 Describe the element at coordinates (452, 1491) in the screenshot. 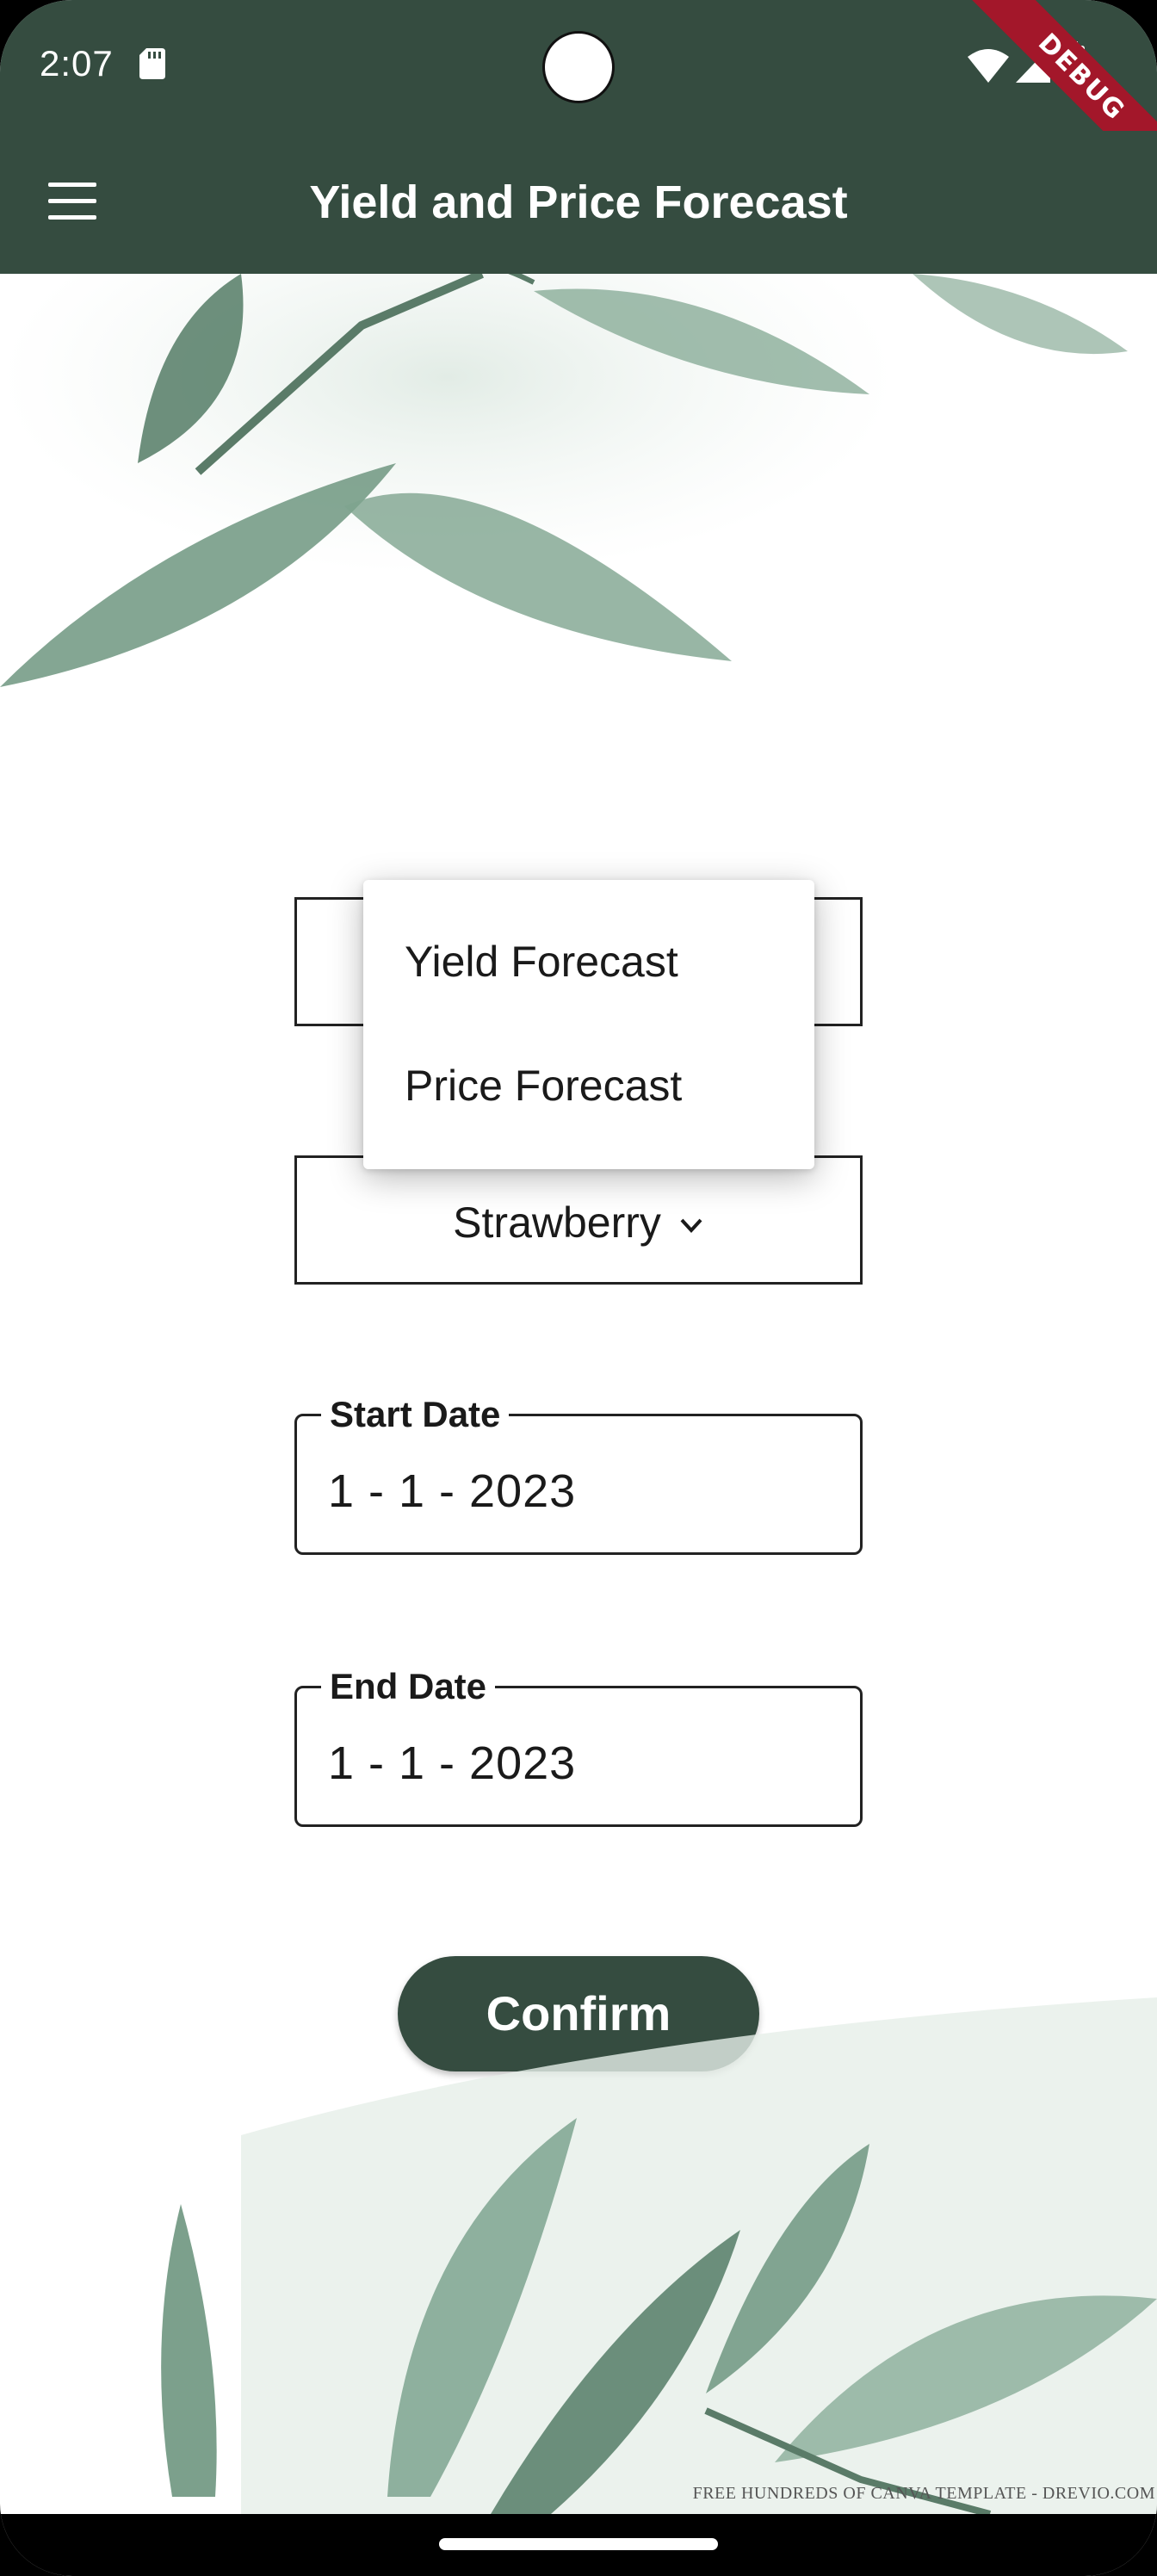

I see `start-date-value: 1 - 1 - 2023` at that location.